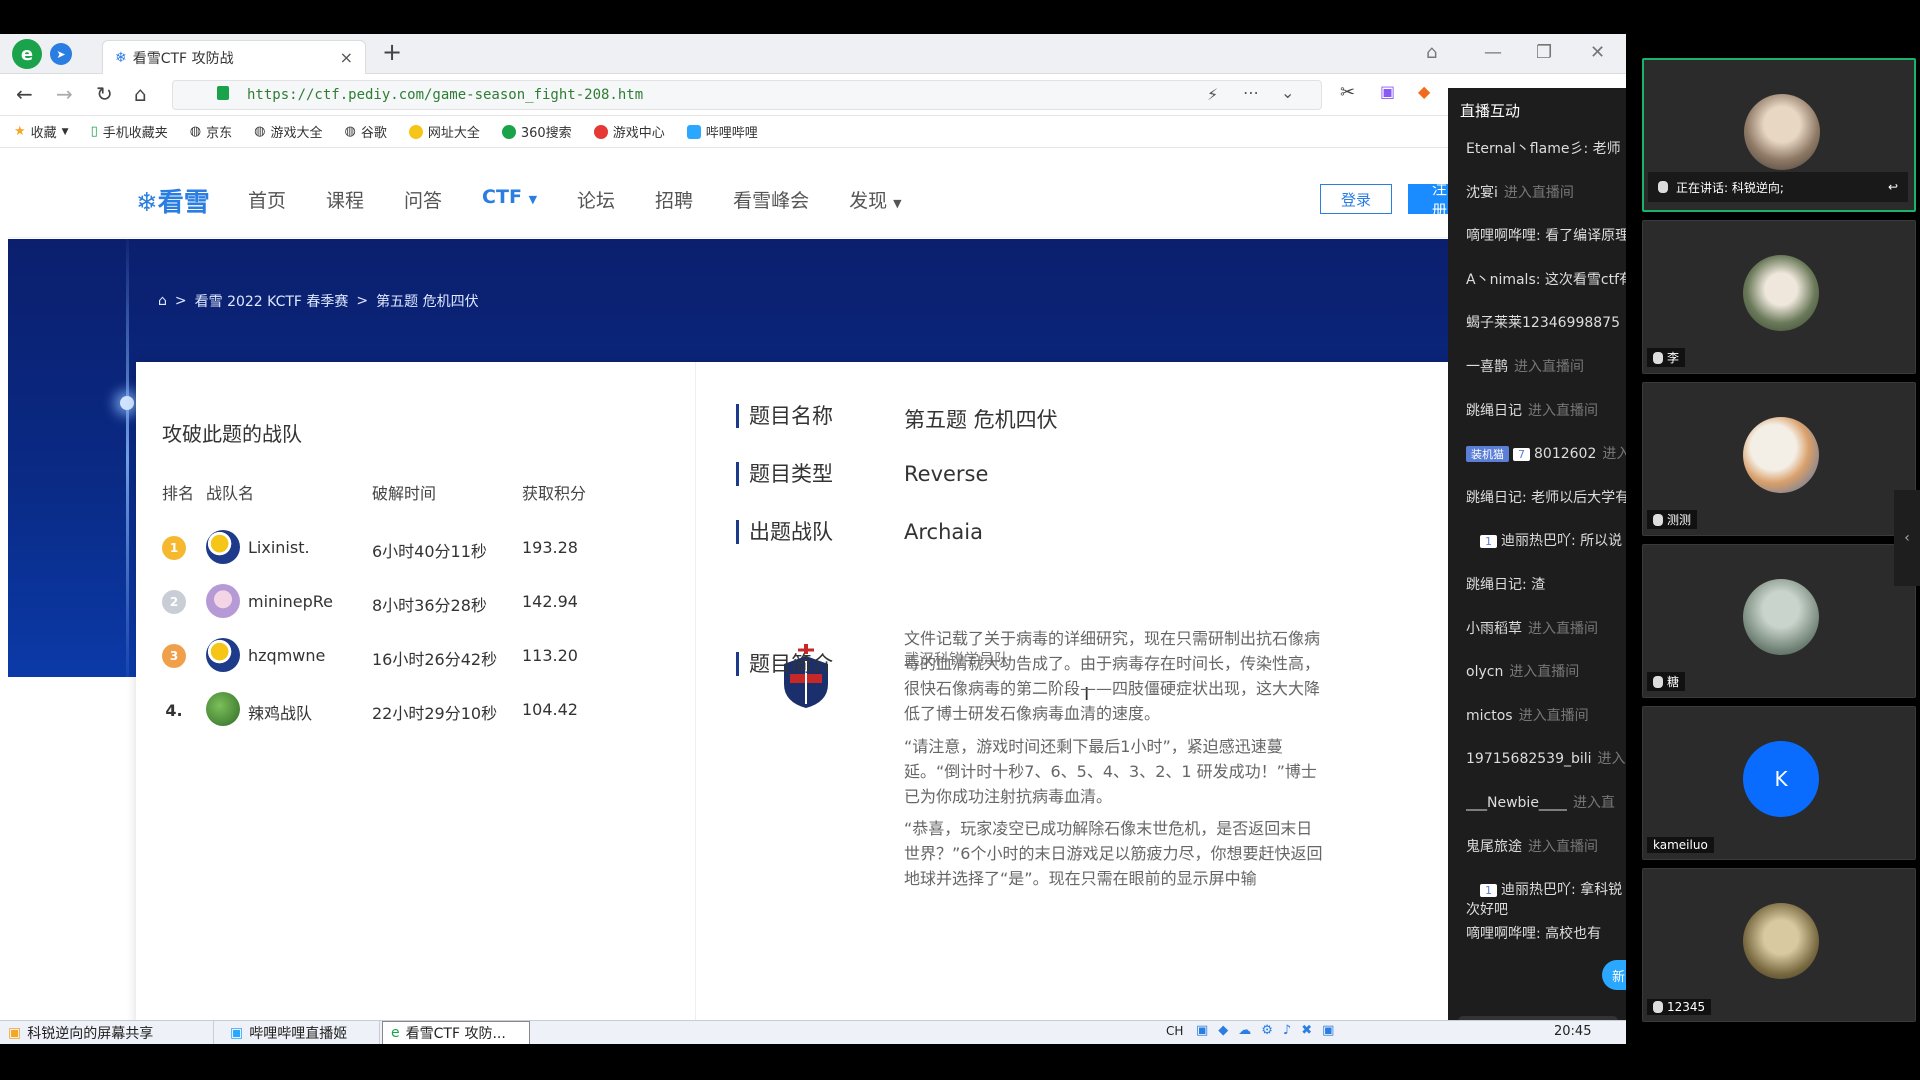  I want to click on nav-courses: 课程, so click(345, 199).